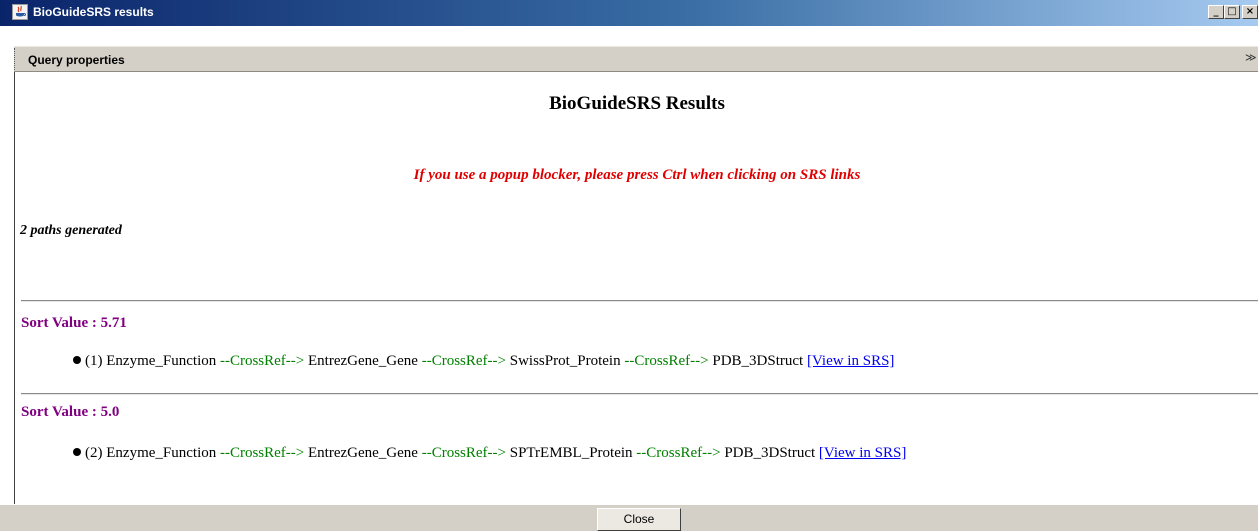  Describe the element at coordinates (70, 412) in the screenshot. I see `sort-value: Sort Value : 5.0` at that location.